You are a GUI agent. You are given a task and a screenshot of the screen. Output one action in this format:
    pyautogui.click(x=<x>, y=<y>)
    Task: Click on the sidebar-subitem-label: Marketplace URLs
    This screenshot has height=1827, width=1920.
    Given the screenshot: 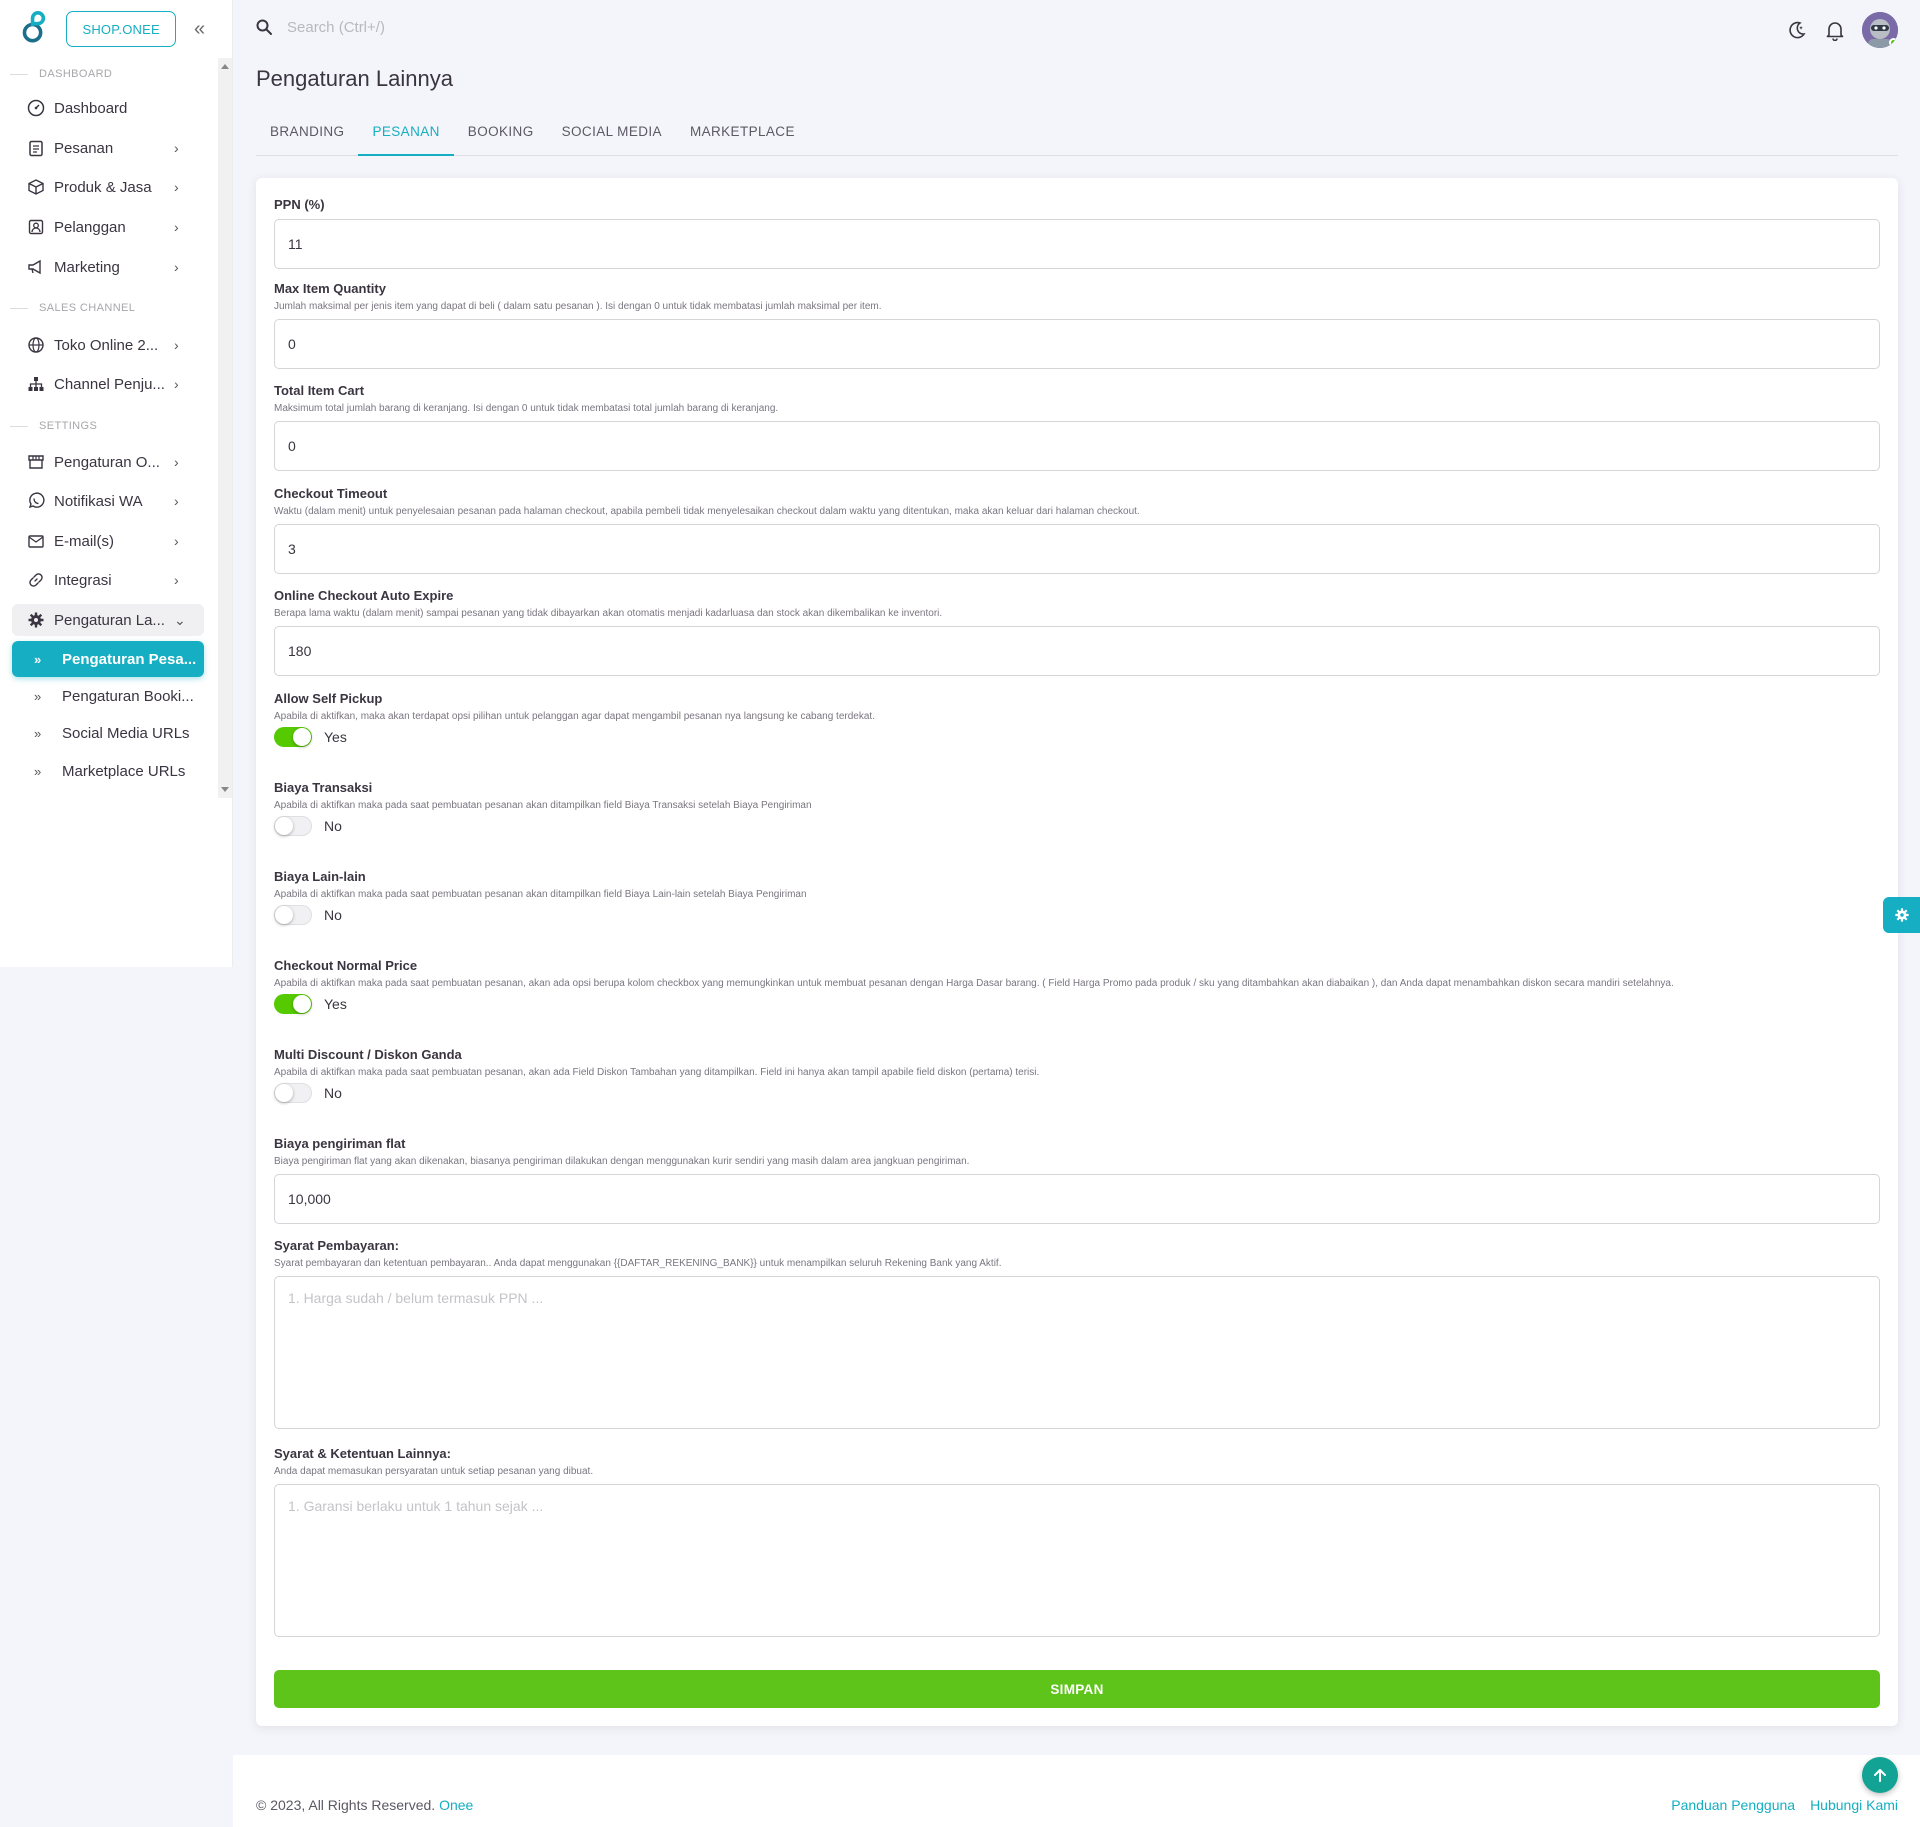 What is the action you would take?
    pyautogui.click(x=124, y=771)
    